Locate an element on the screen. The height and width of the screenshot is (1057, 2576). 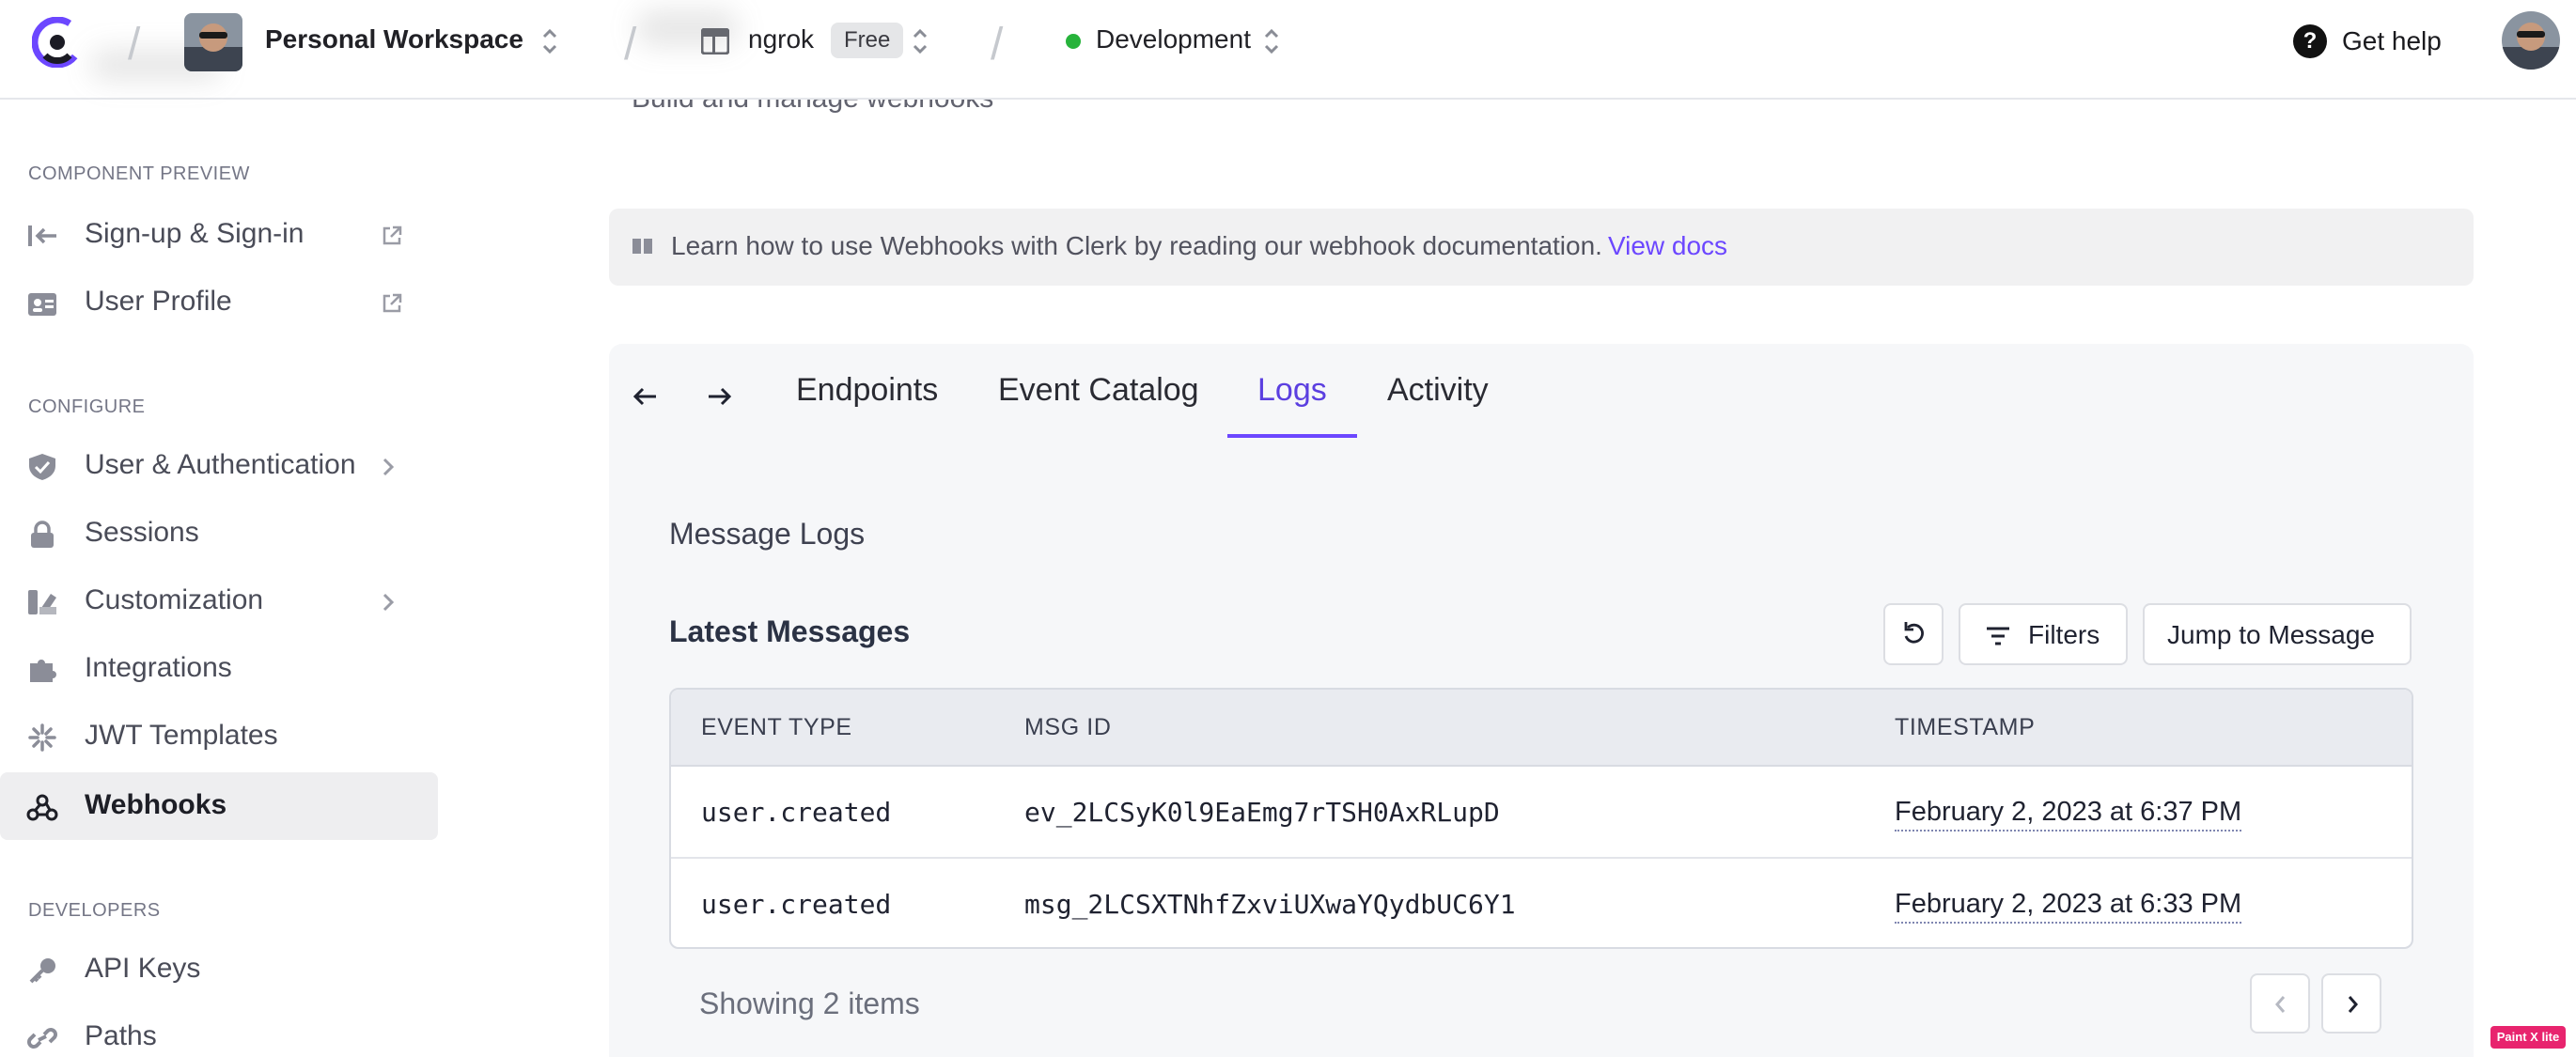
lock-icon is located at coordinates (42, 534).